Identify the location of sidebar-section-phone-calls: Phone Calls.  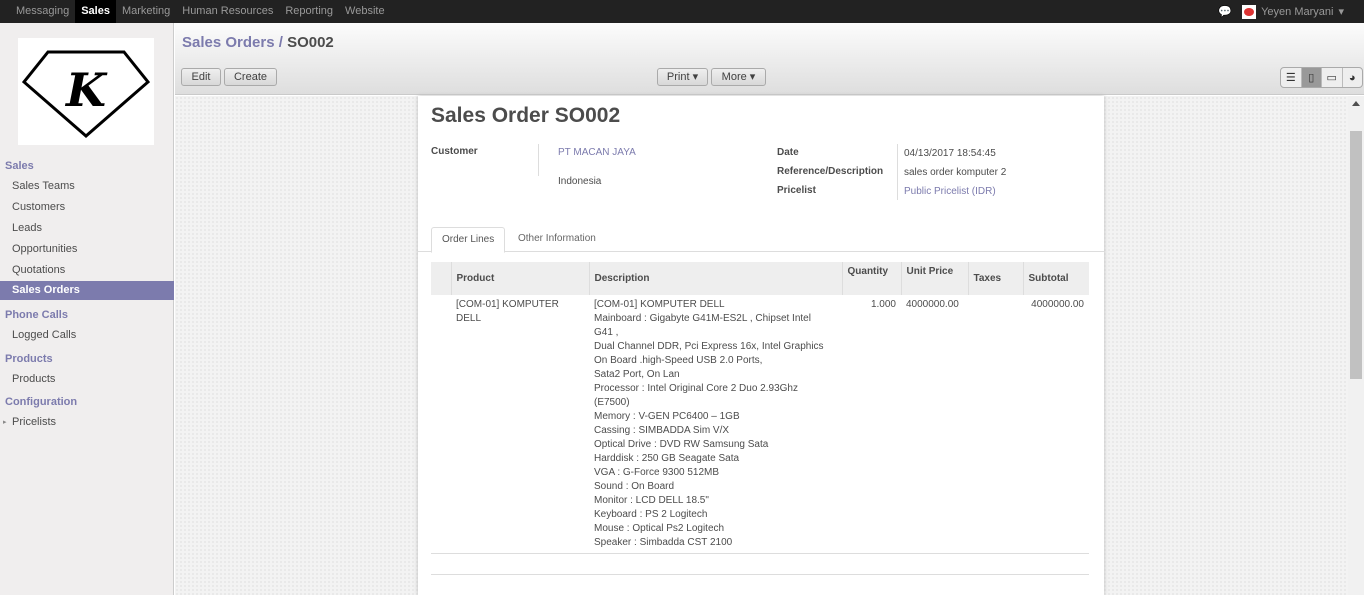
(36, 315).